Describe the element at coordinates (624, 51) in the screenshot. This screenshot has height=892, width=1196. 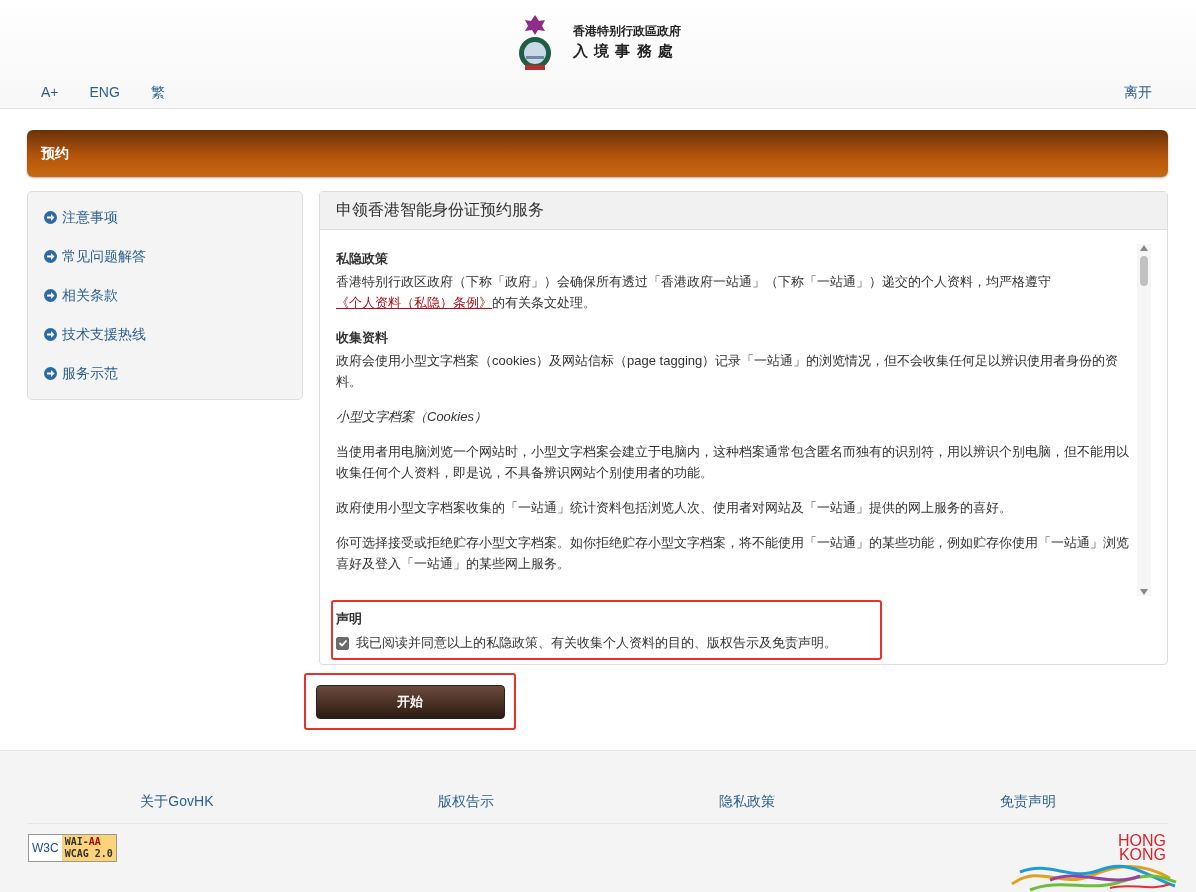
I see `logo-text: 入 境 事 務 處` at that location.